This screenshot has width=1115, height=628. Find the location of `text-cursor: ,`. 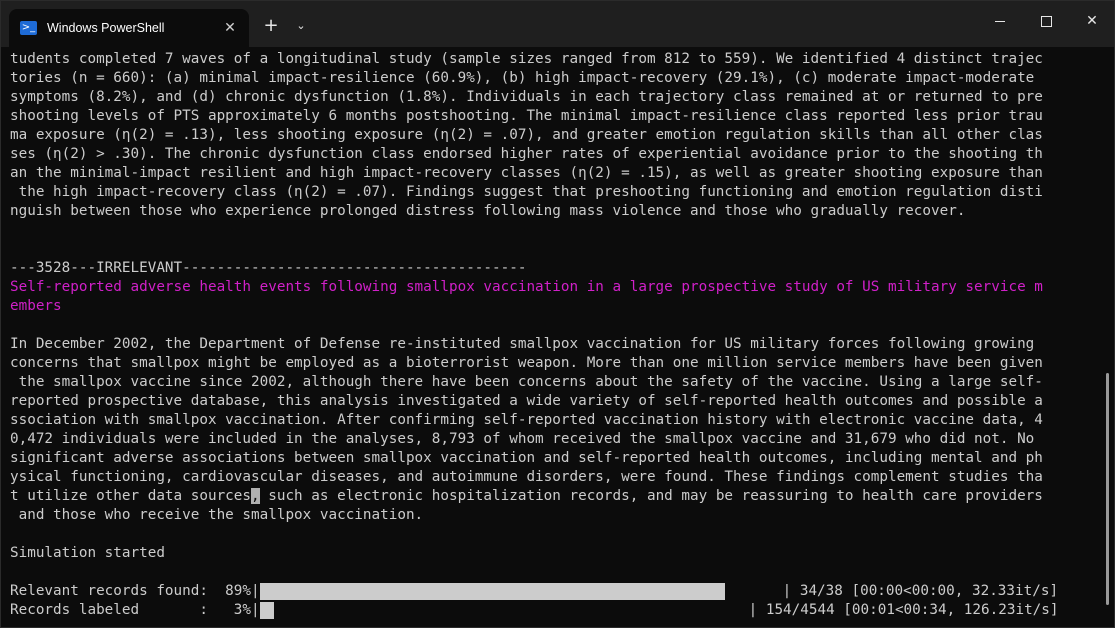

text-cursor: , is located at coordinates (255, 496).